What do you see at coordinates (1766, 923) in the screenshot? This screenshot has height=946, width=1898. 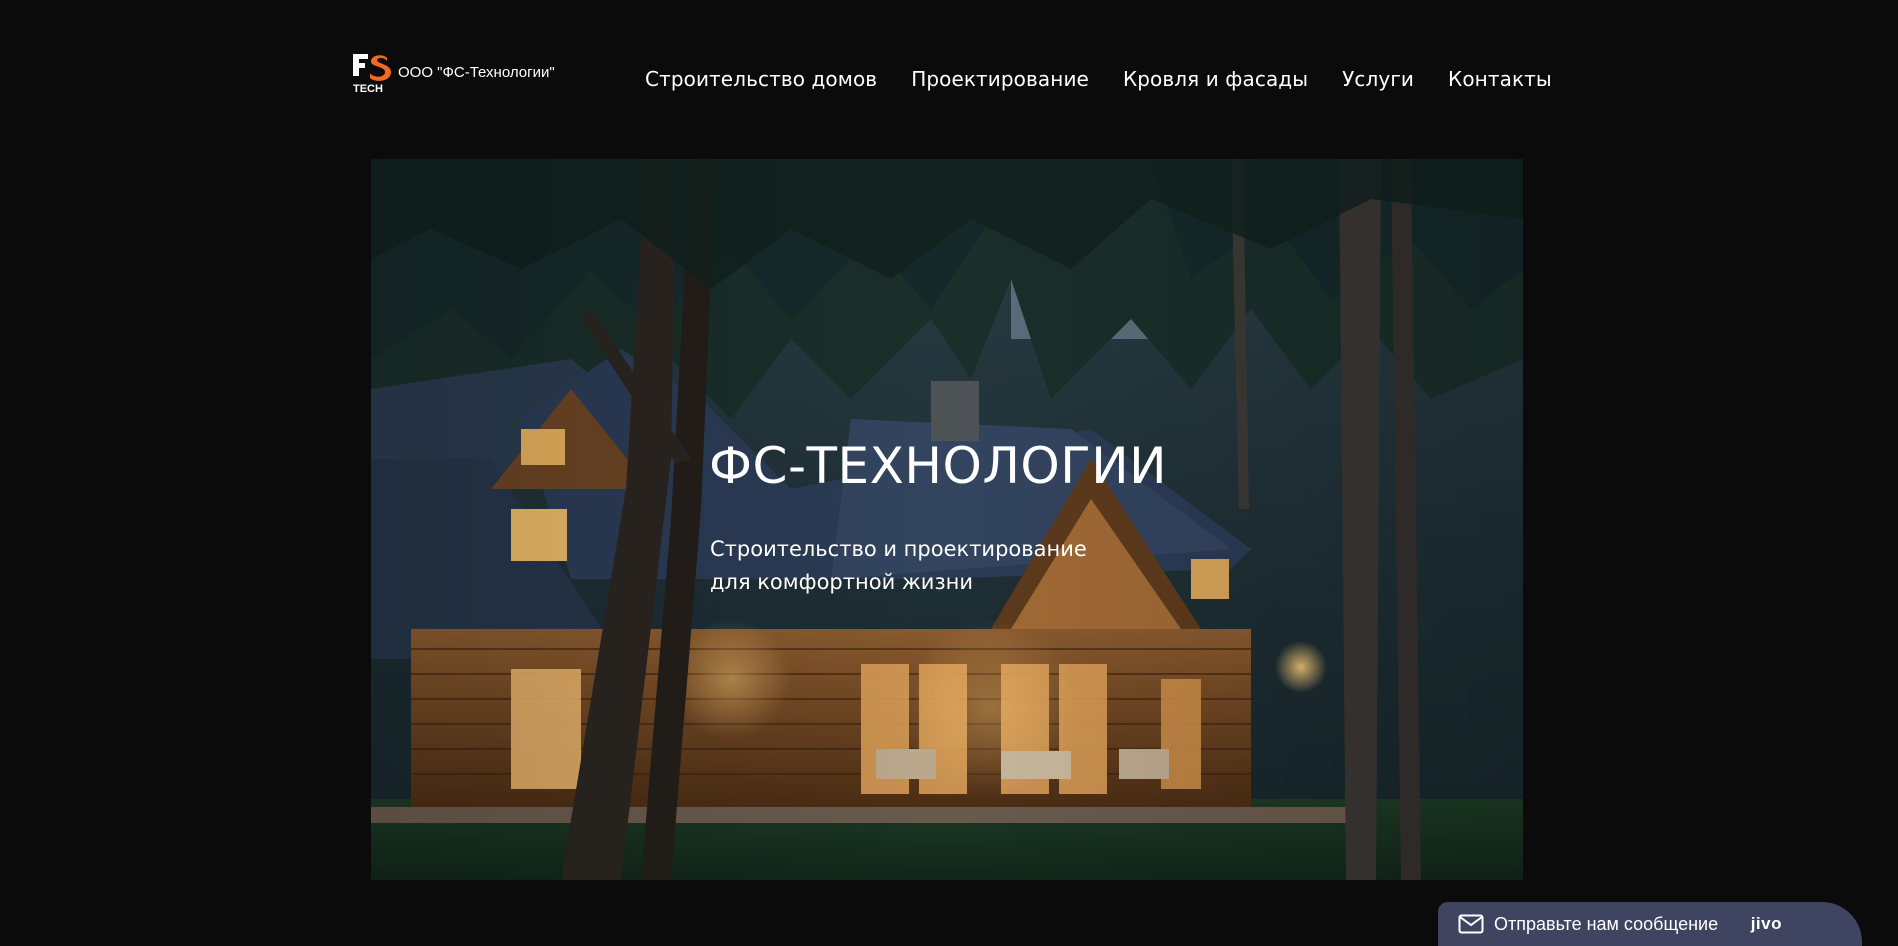 I see `jivo-logo: jivo` at bounding box center [1766, 923].